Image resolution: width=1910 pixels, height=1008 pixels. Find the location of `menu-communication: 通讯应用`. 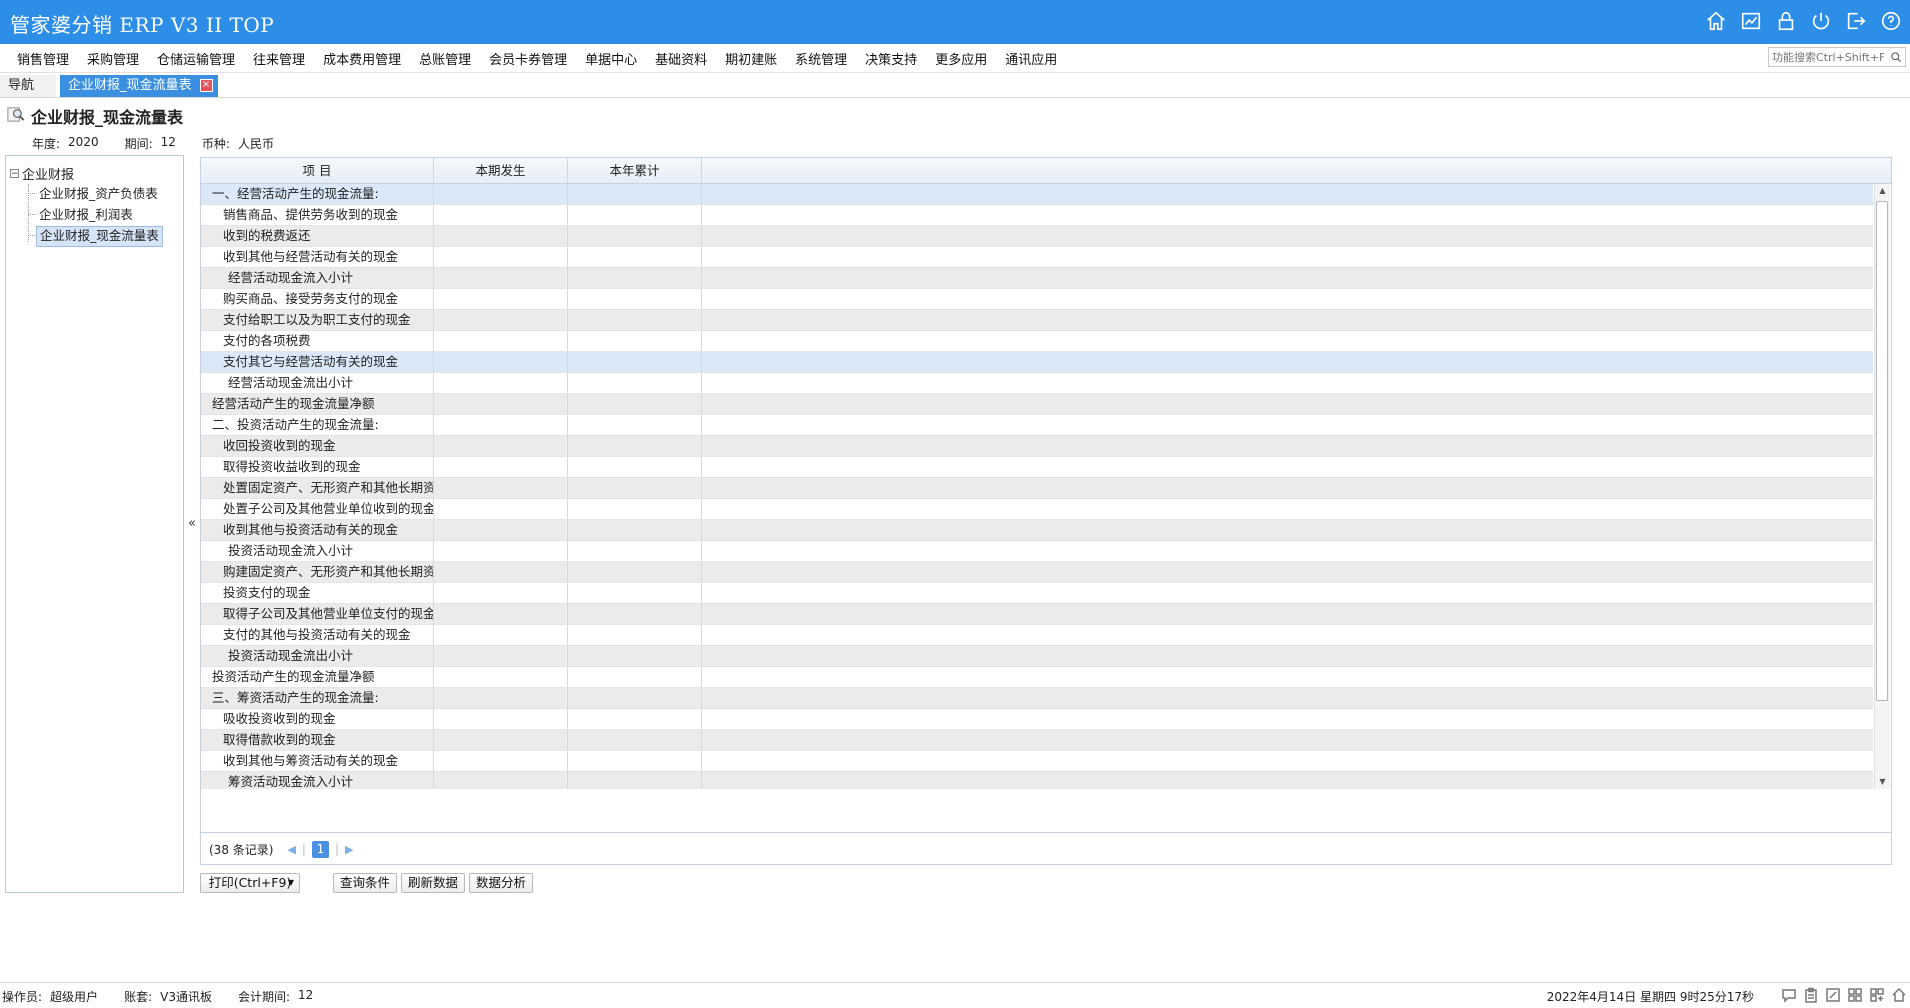

menu-communication: 通讯应用 is located at coordinates (1031, 58).